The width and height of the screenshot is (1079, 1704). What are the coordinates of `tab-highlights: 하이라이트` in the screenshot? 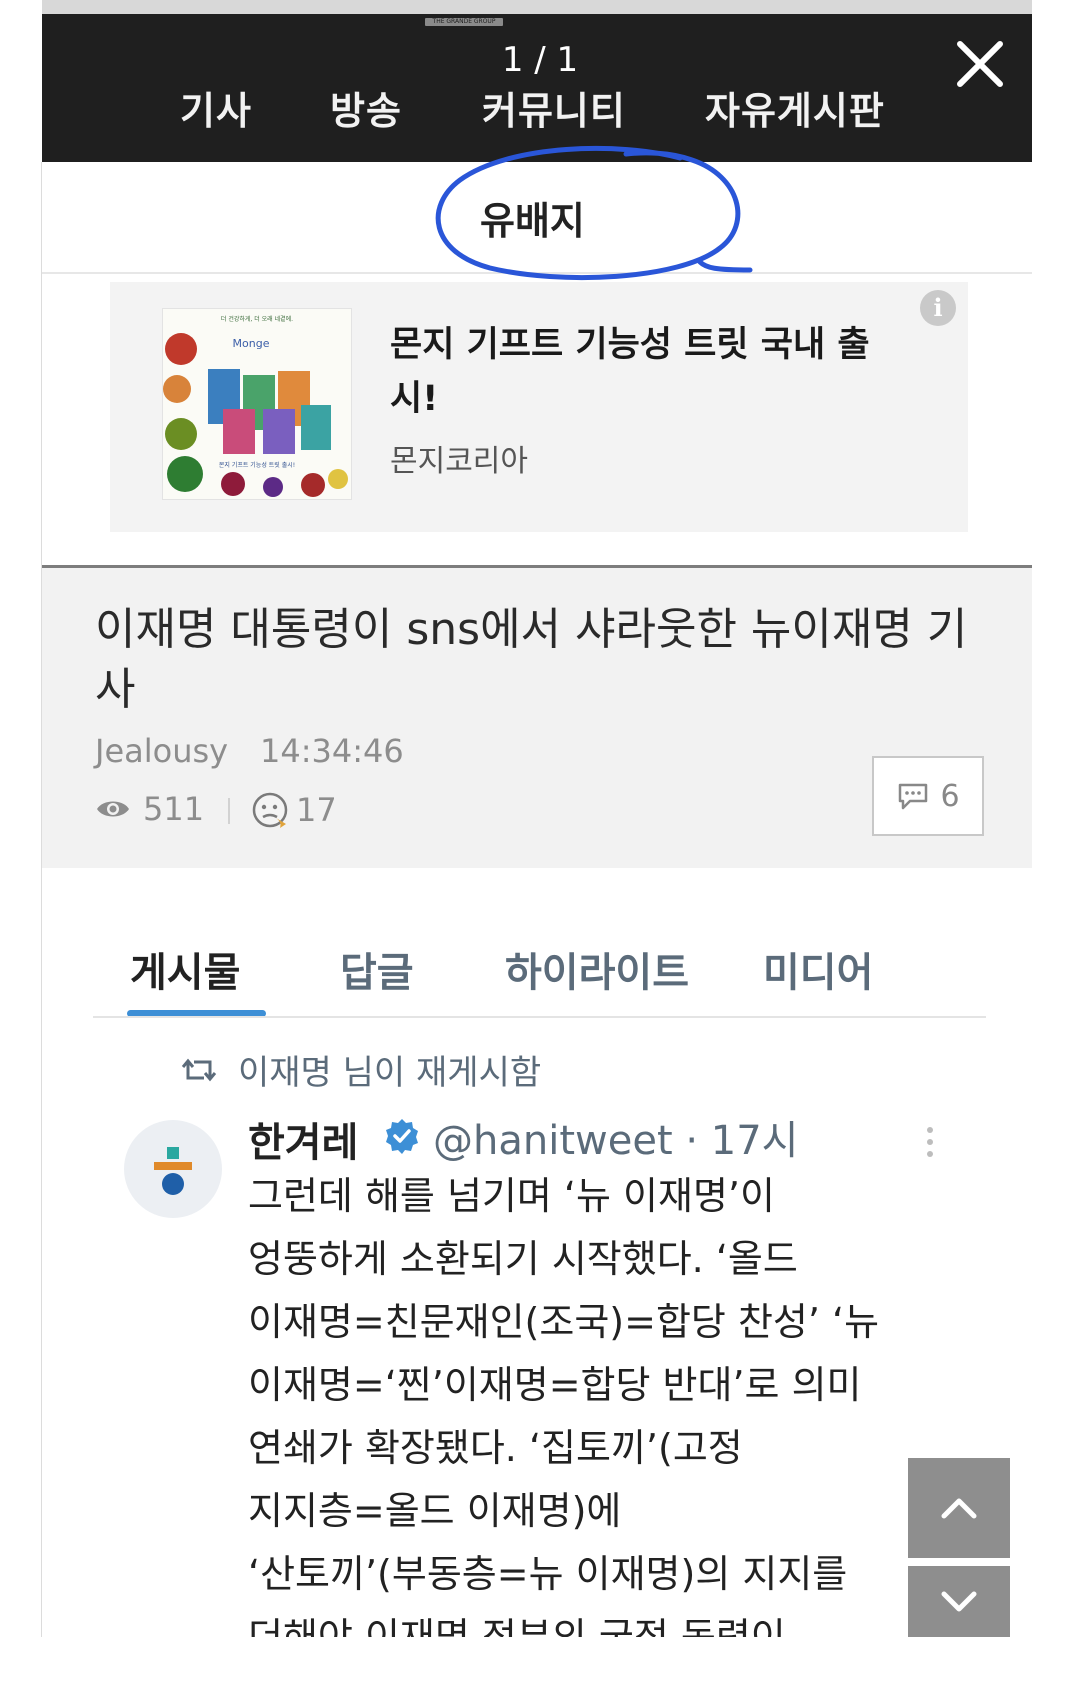 It's located at (597, 969).